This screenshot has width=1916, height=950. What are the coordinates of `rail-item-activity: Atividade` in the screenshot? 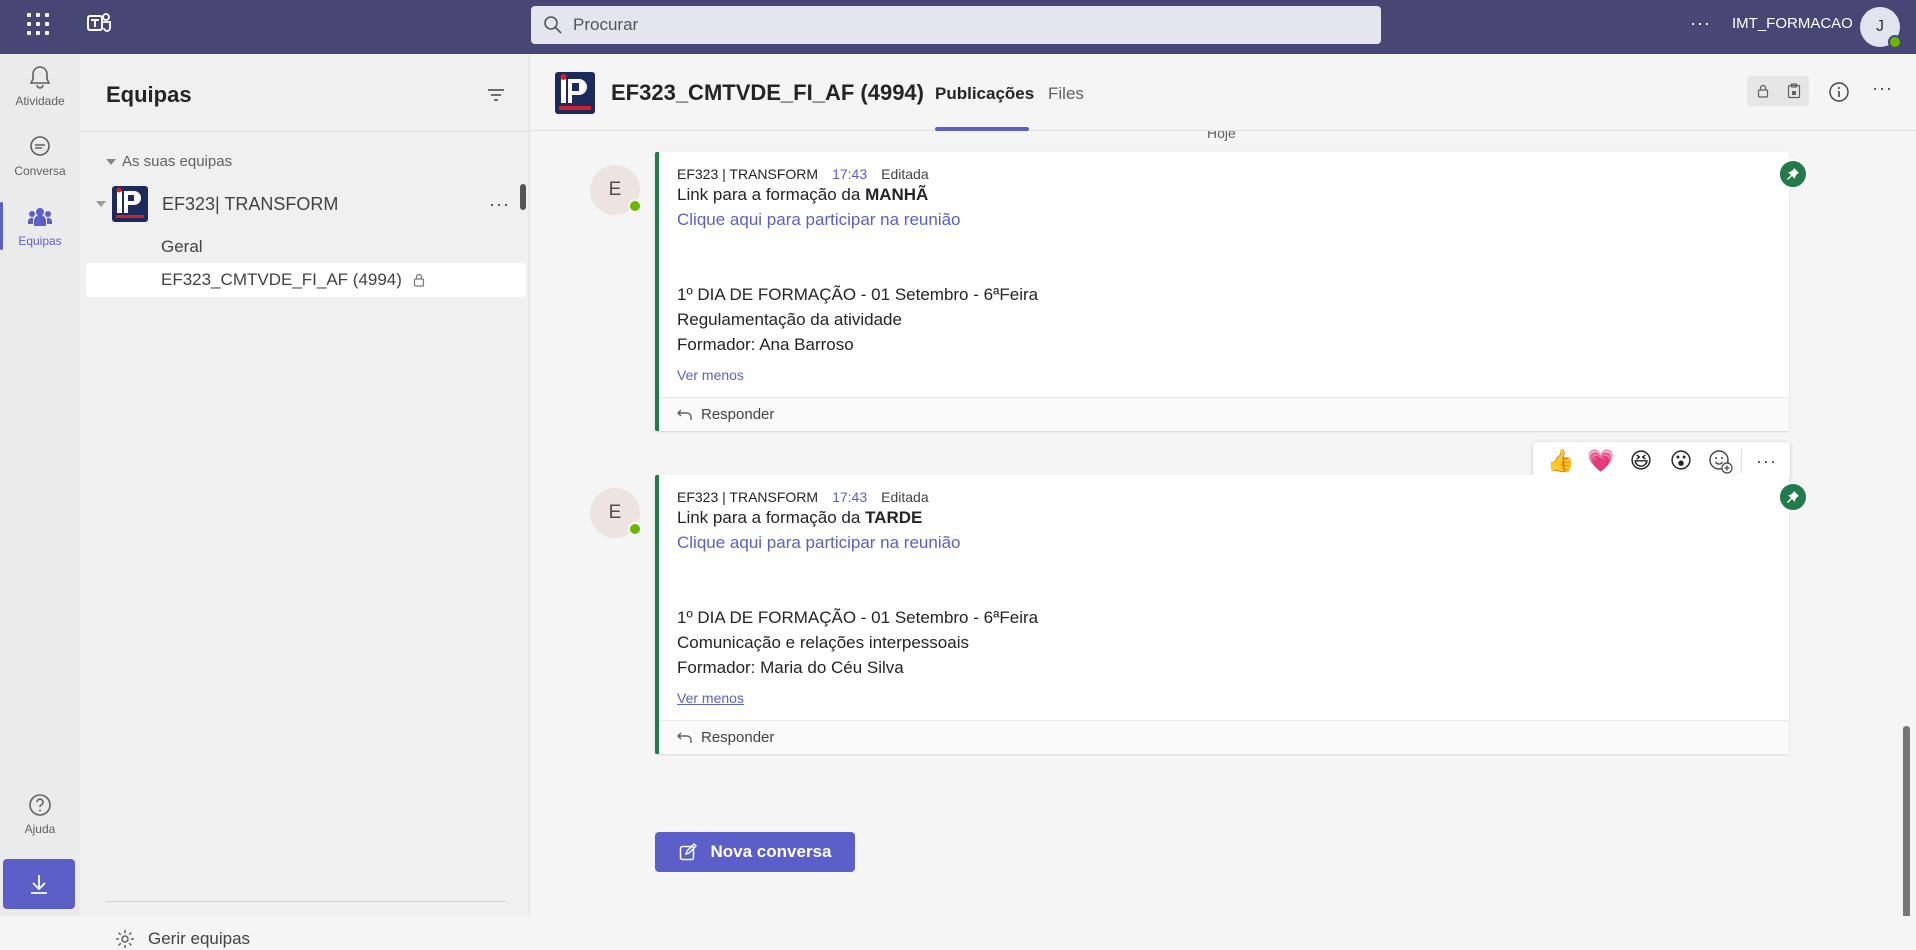 It's located at (40, 86).